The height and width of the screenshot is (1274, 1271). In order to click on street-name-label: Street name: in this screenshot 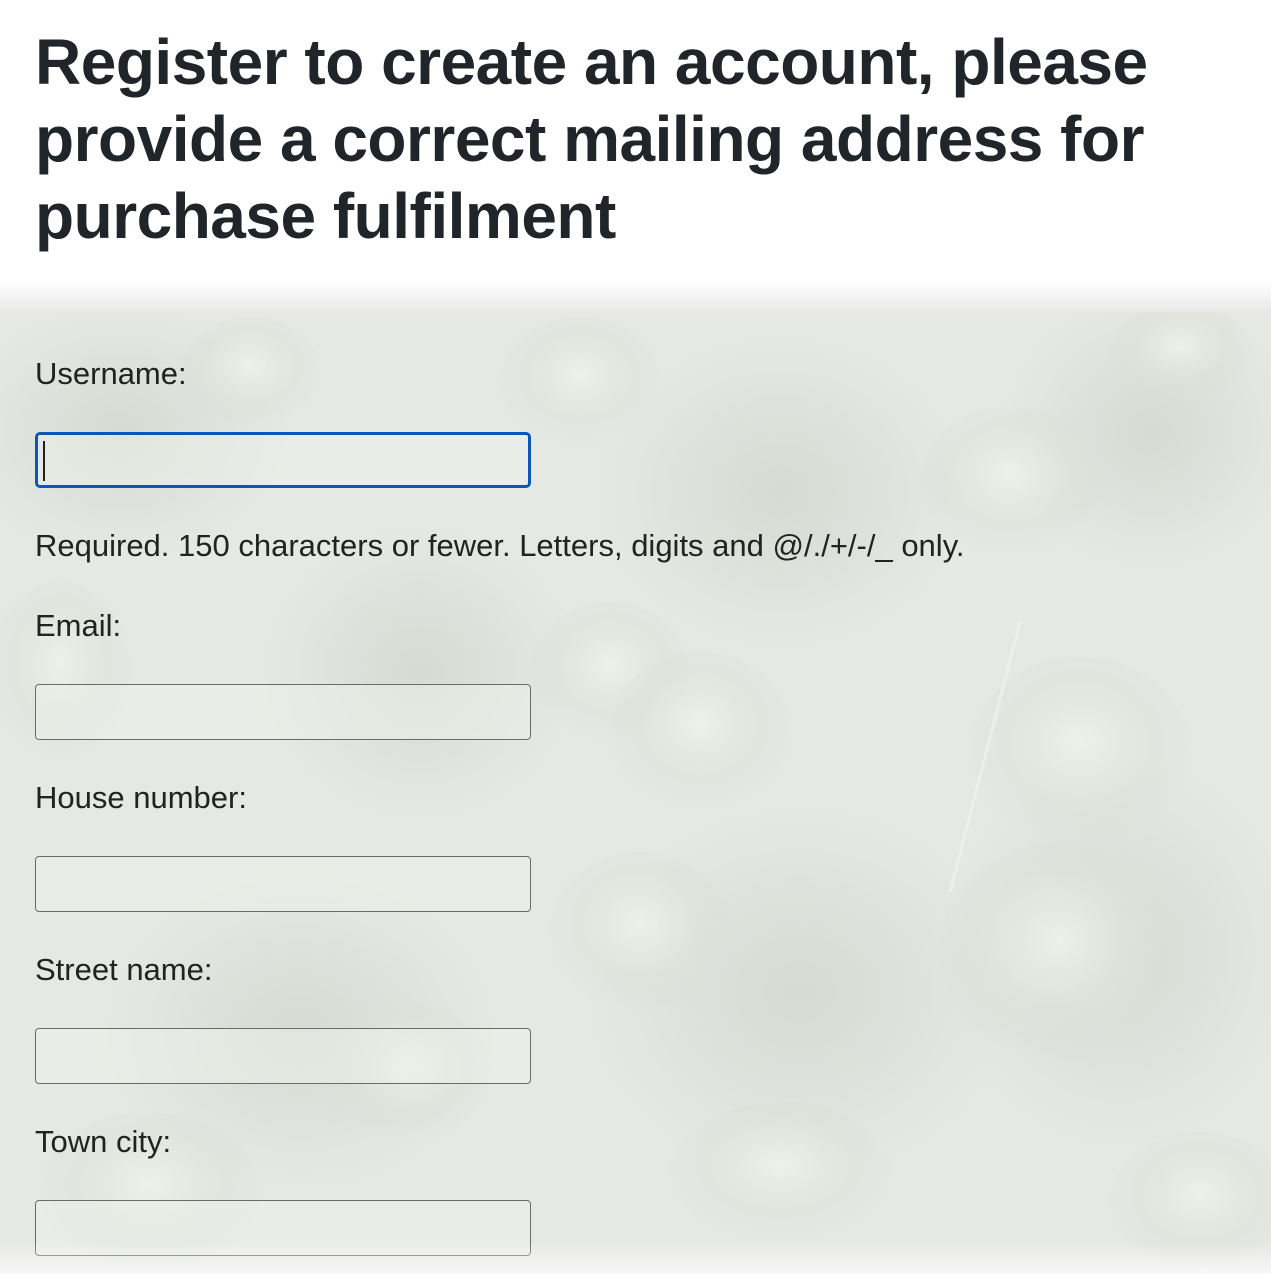, I will do `click(124, 969)`.